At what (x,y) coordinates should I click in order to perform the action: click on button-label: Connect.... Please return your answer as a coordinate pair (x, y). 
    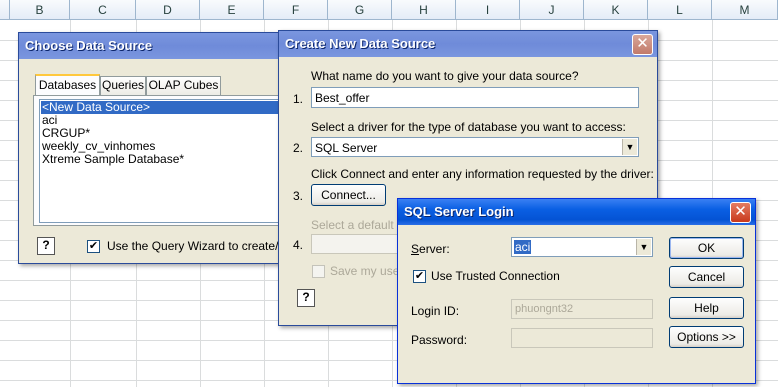
    Looking at the image, I should click on (348, 195).